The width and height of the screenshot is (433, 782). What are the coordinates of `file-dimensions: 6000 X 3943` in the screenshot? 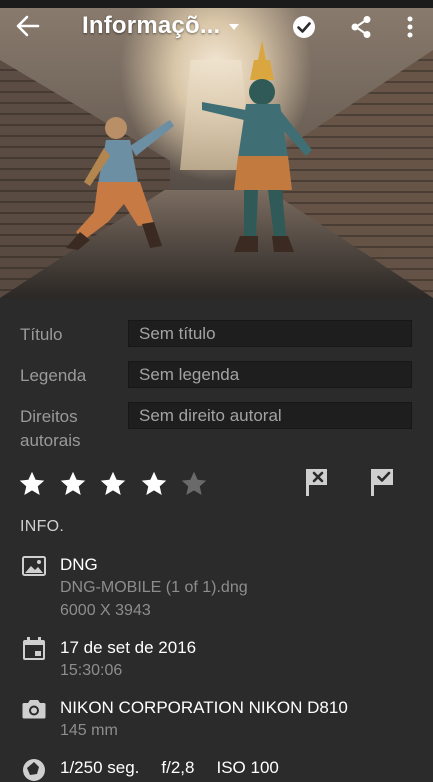 It's located at (105, 610).